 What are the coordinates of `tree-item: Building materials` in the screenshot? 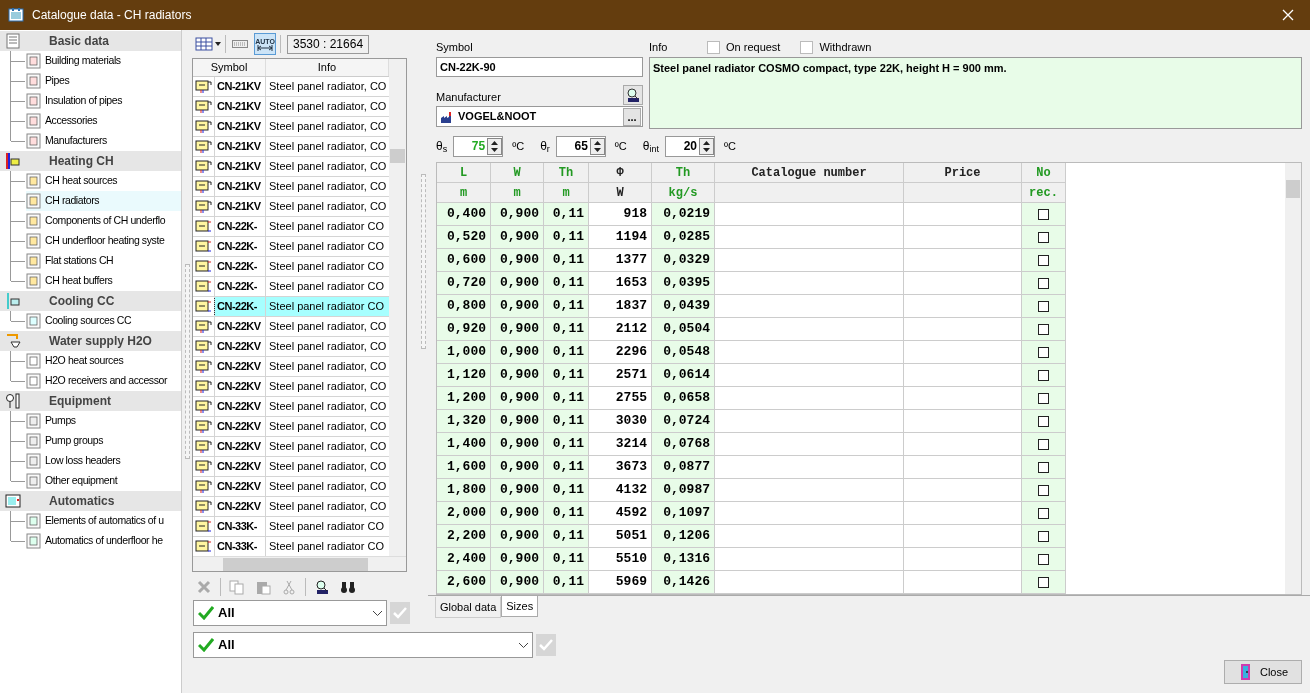 It's located at (103, 61).